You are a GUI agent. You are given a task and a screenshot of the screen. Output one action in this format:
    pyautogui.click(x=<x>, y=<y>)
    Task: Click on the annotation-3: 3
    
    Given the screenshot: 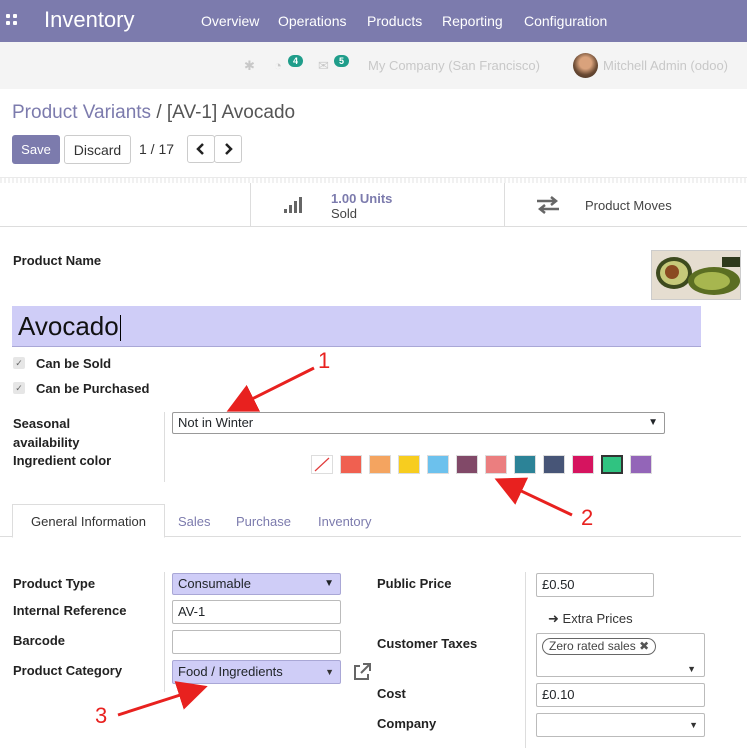 What is the action you would take?
    pyautogui.click(x=101, y=715)
    